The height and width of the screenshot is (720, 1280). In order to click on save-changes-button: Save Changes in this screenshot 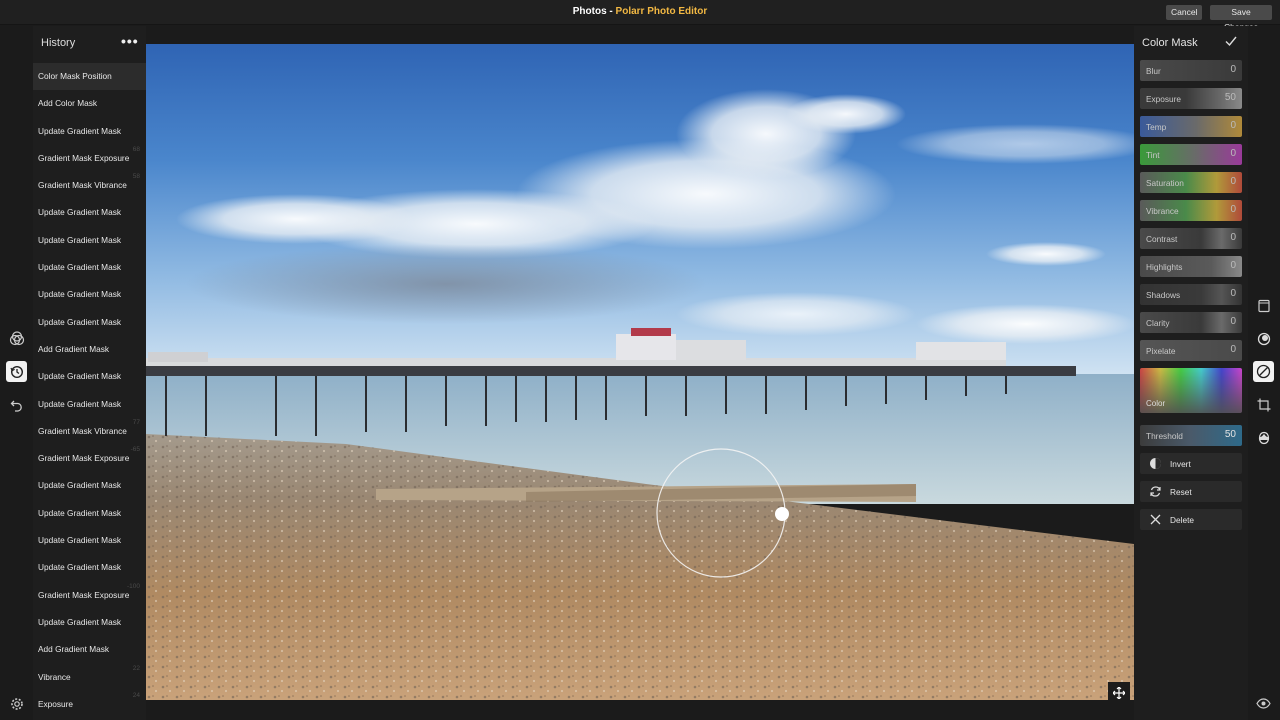, I will do `click(1241, 18)`.